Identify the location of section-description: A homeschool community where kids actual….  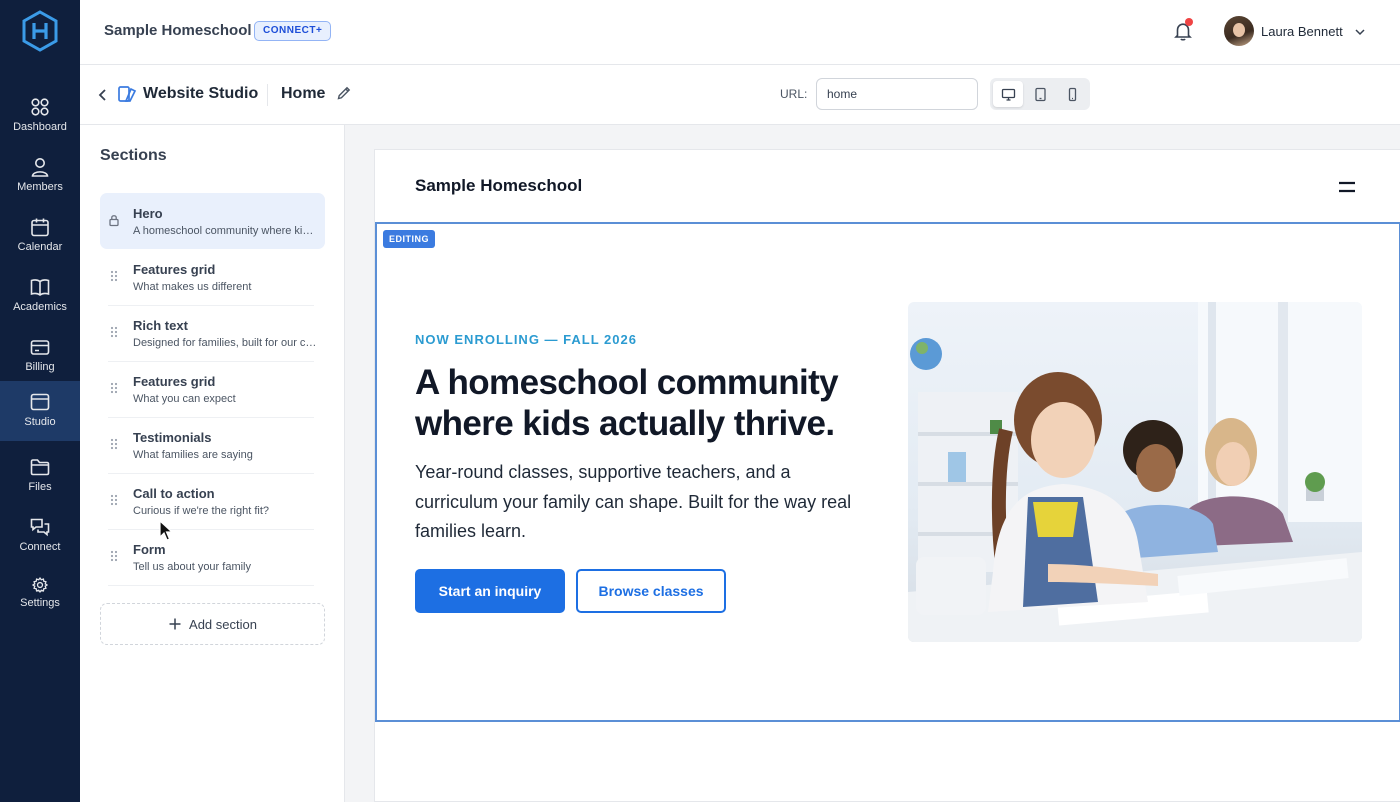
(225, 231).